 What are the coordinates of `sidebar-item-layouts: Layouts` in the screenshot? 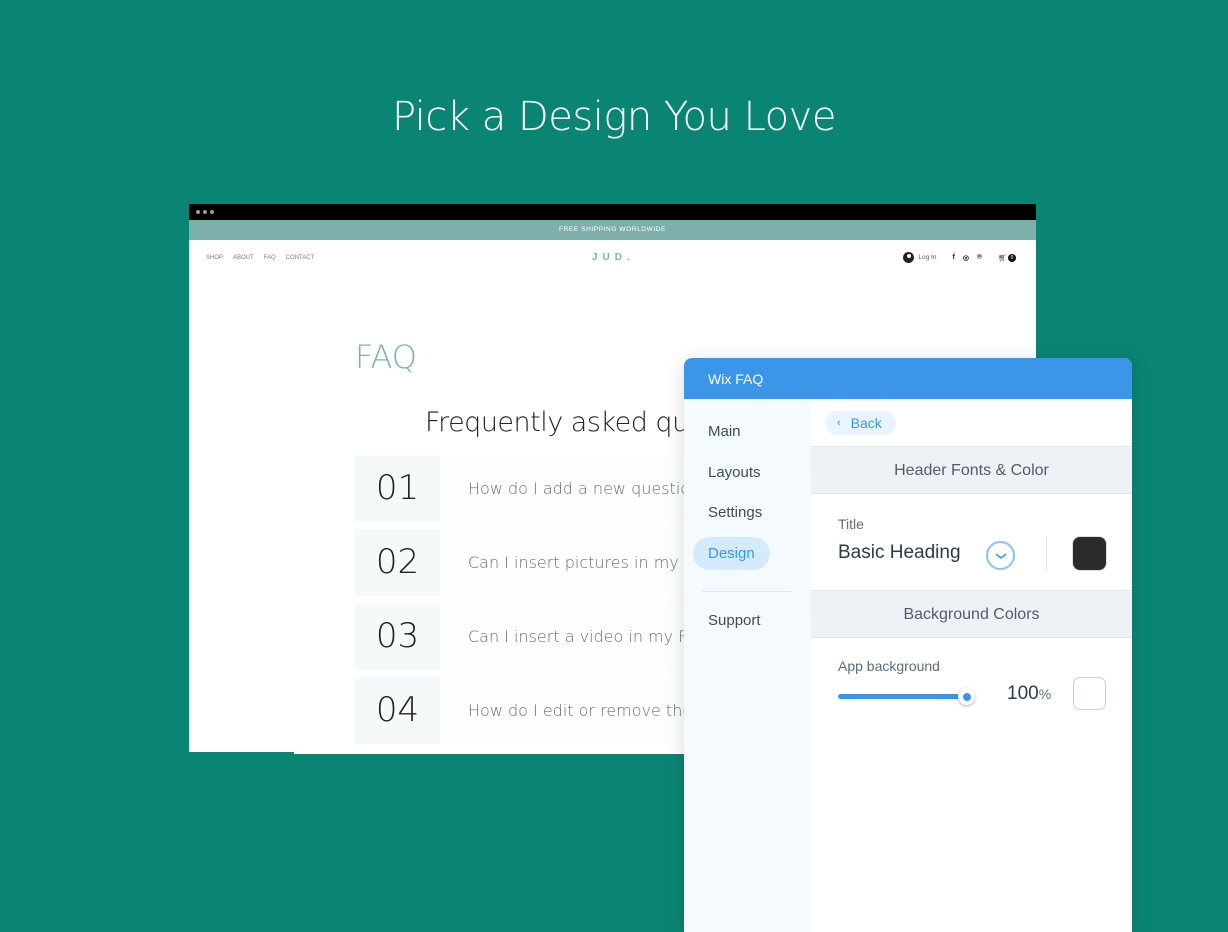 It's located at (734, 472).